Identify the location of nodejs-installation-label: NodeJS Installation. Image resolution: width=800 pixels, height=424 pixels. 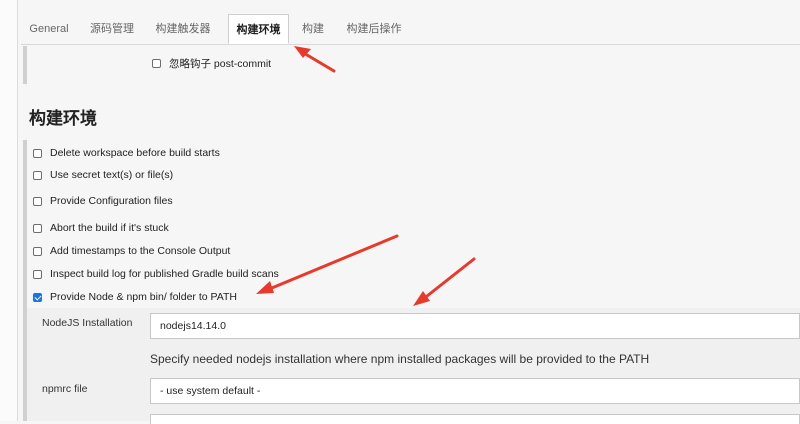
(87, 323).